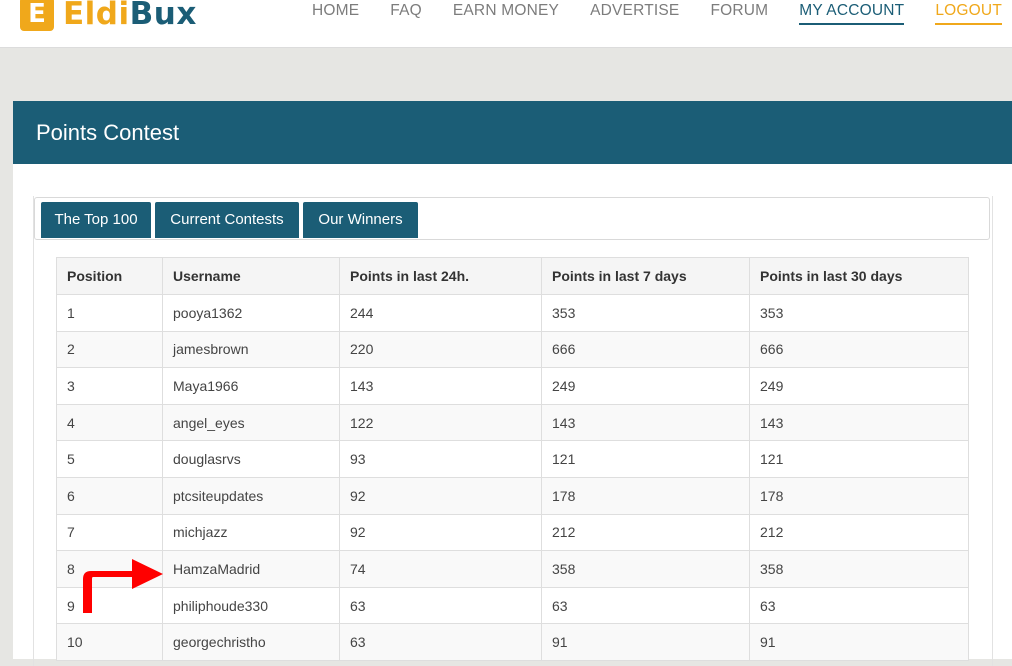 This screenshot has width=1012, height=666. What do you see at coordinates (109, 422) in the screenshot?
I see `cell-position: 4` at bounding box center [109, 422].